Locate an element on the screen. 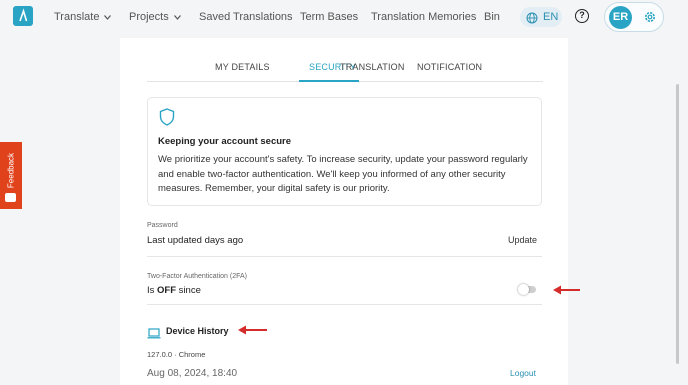 The image size is (688, 385). device-history-title: Device History is located at coordinates (197, 331).